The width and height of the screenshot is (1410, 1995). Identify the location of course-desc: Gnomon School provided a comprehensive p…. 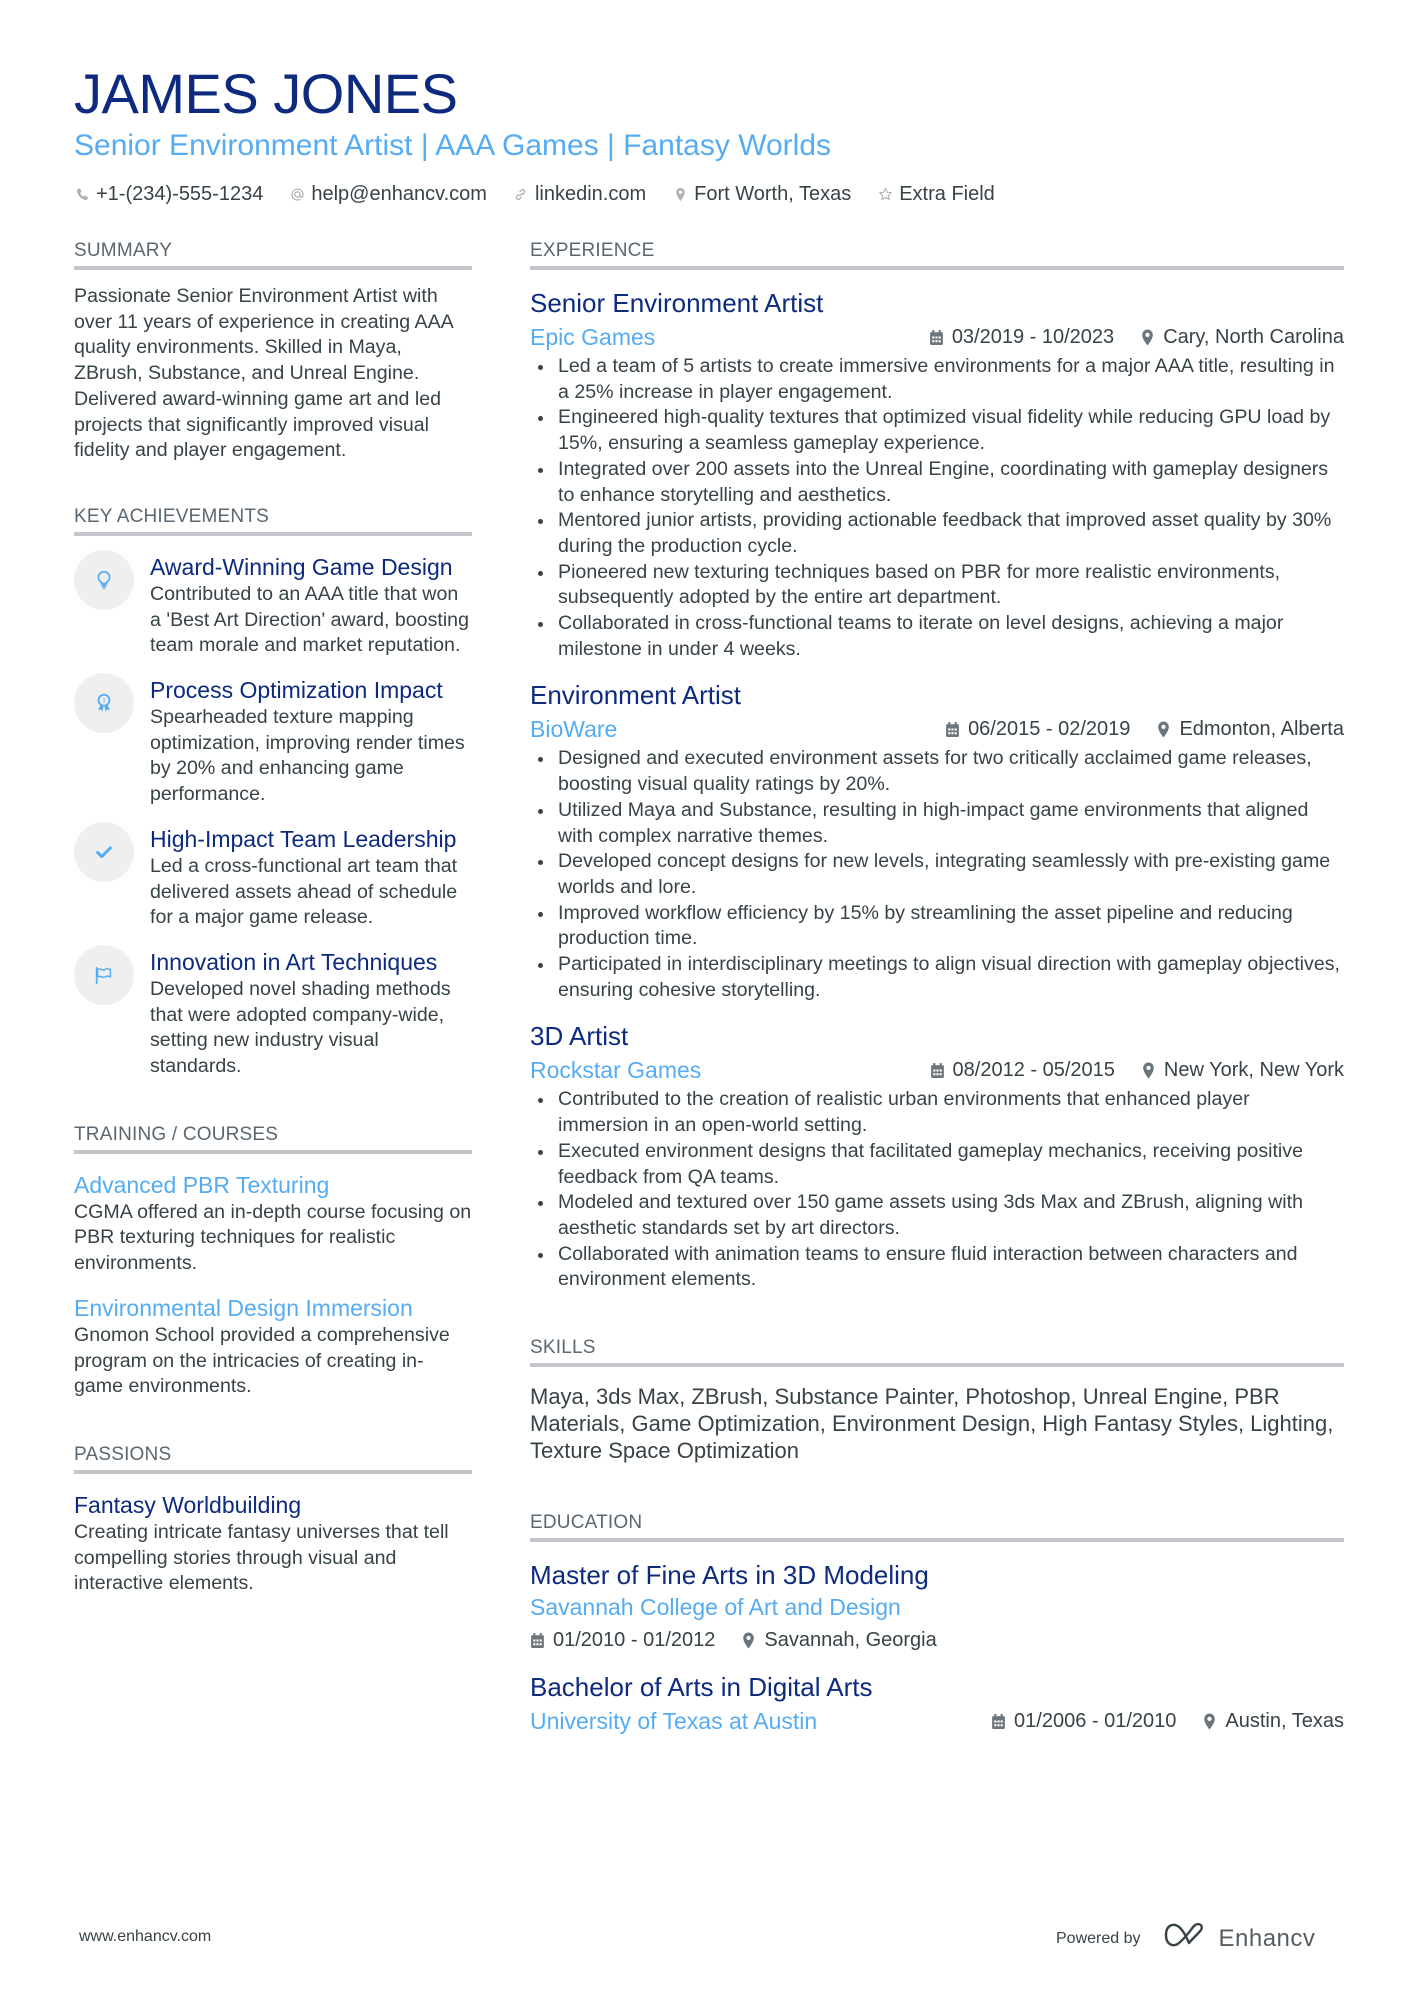
(262, 1360).